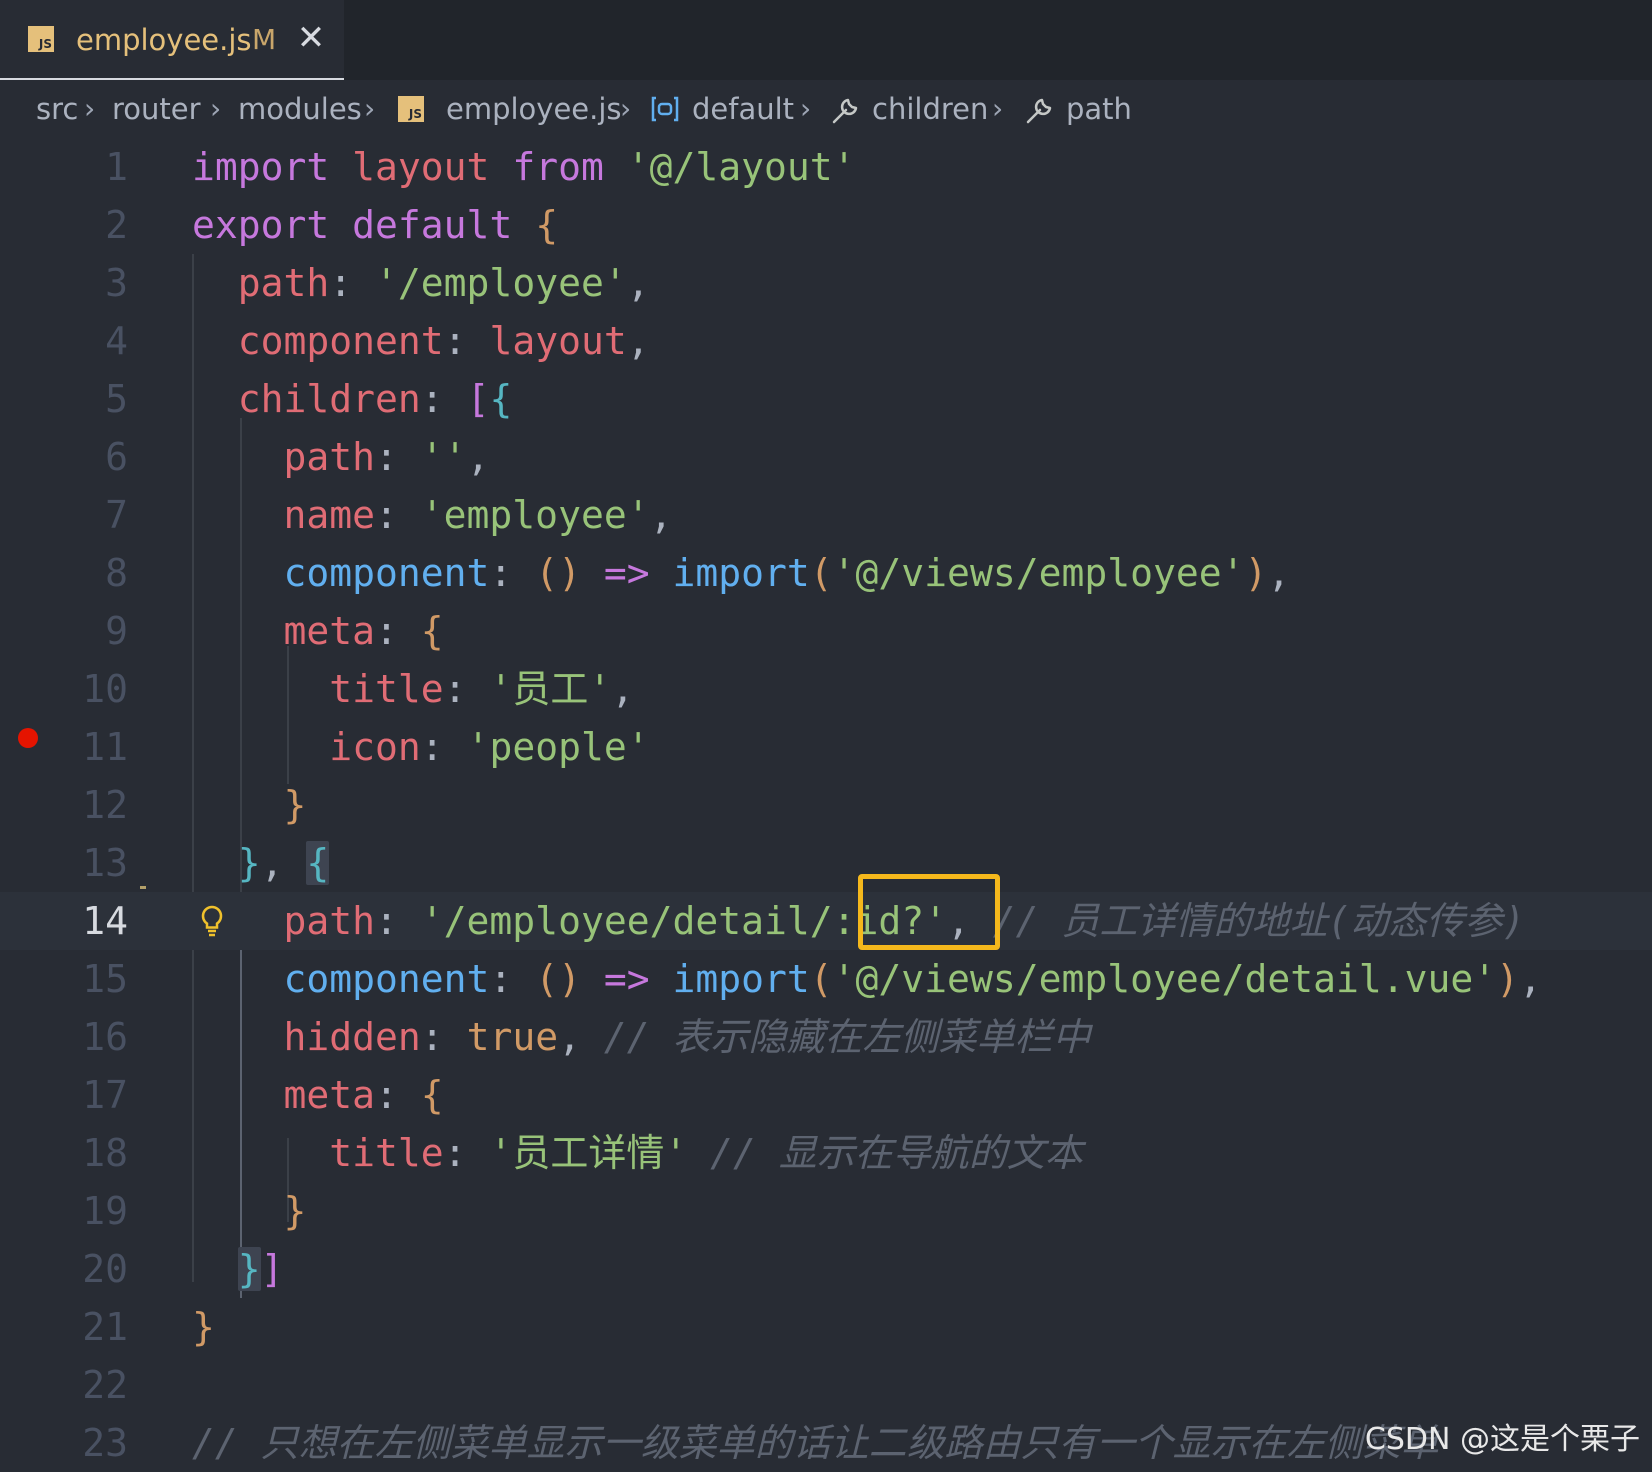  What do you see at coordinates (116, 399) in the screenshot?
I see `line-number: 5` at bounding box center [116, 399].